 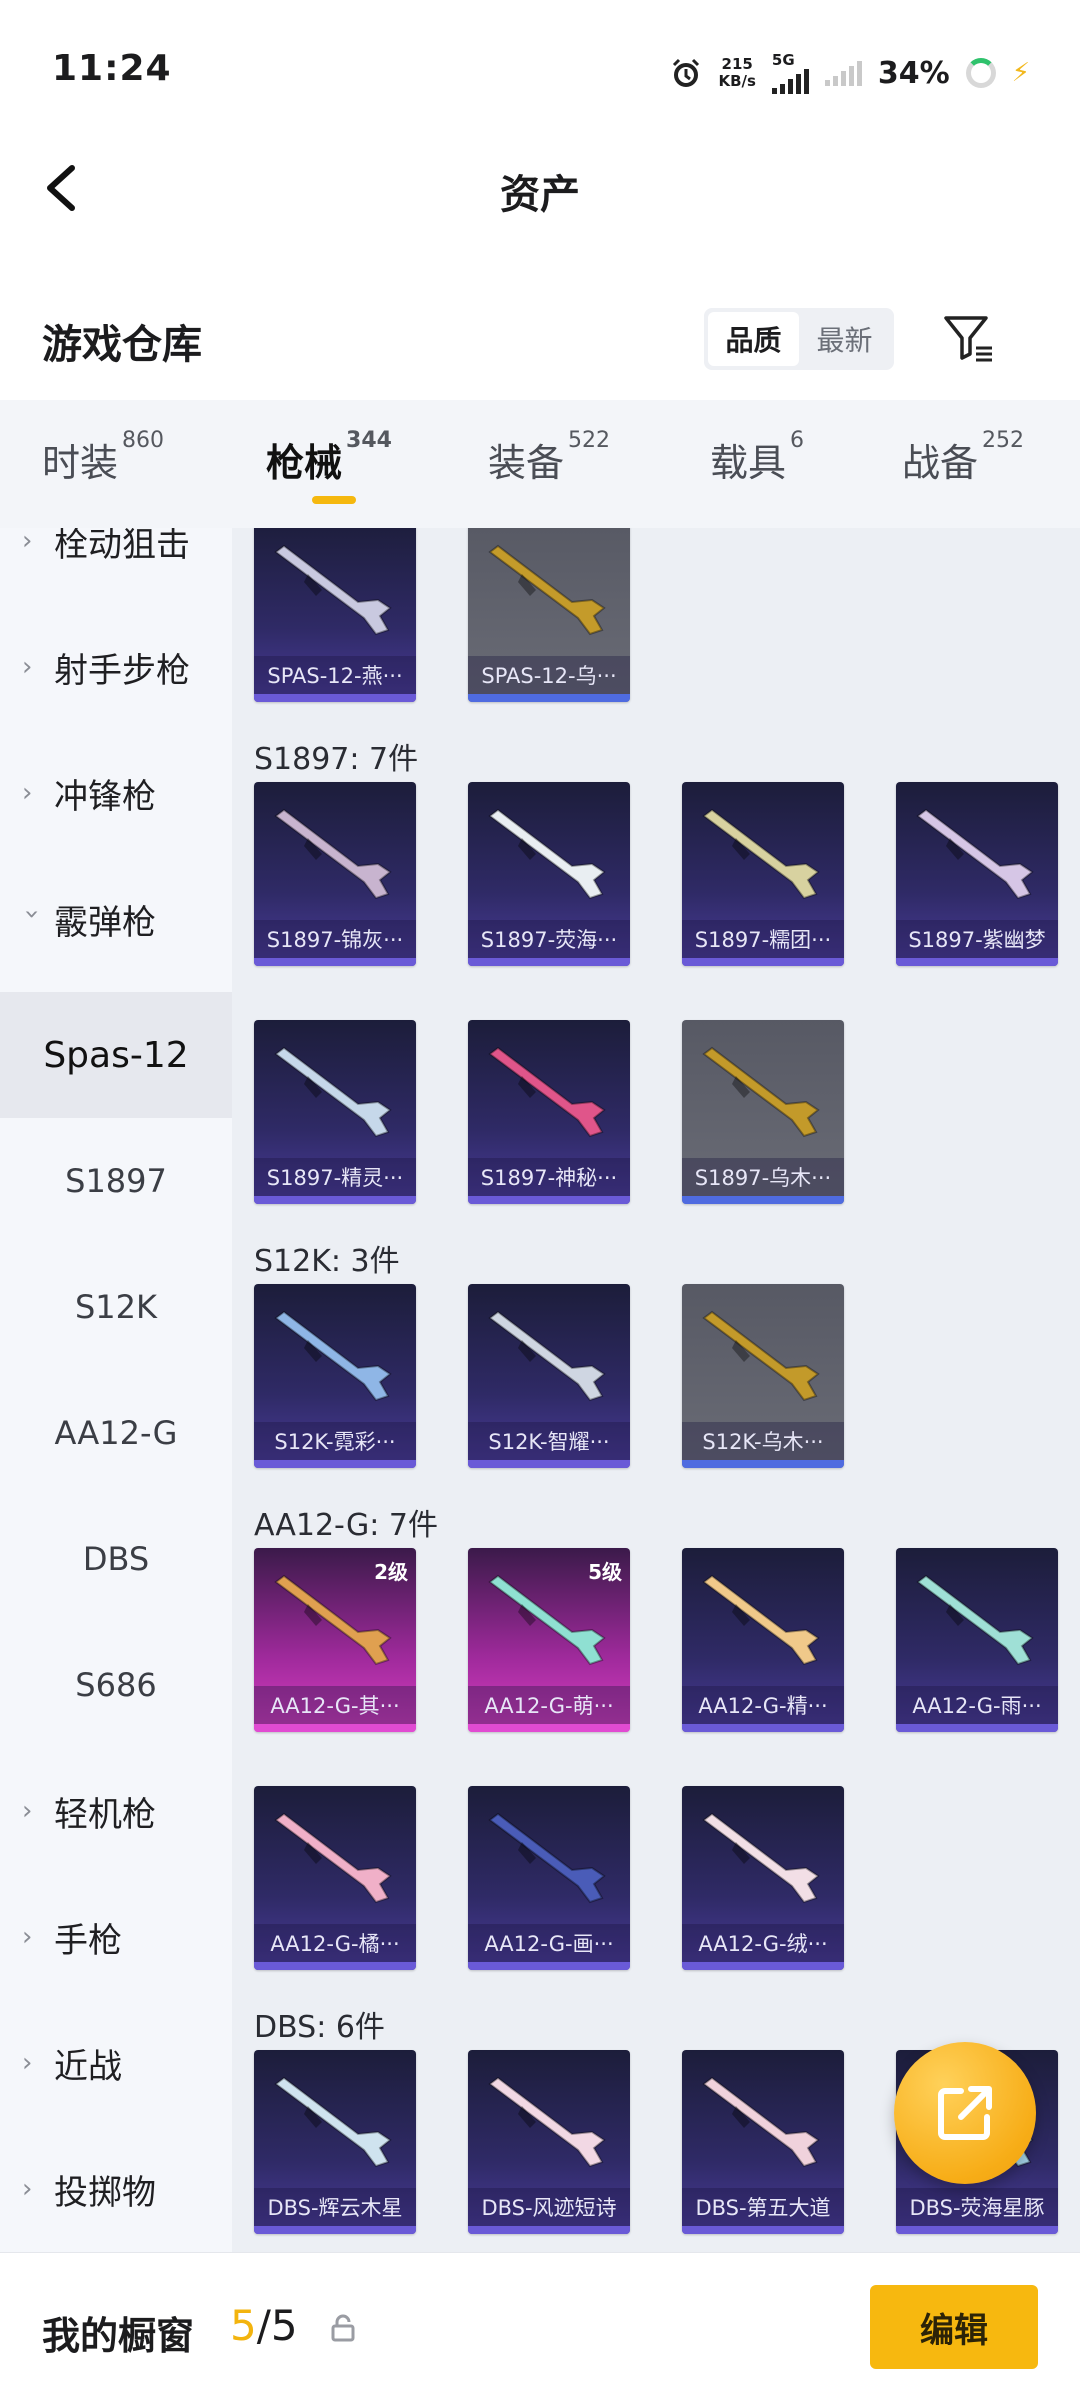 I want to click on sidebar-item-label: AA12-G, so click(x=116, y=1433).